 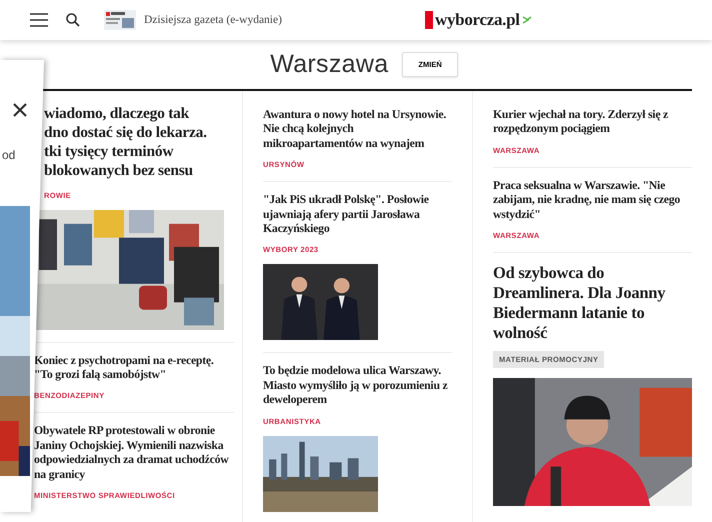 What do you see at coordinates (568, 20) in the screenshot?
I see `site-logo: wyborcza.pl` at bounding box center [568, 20].